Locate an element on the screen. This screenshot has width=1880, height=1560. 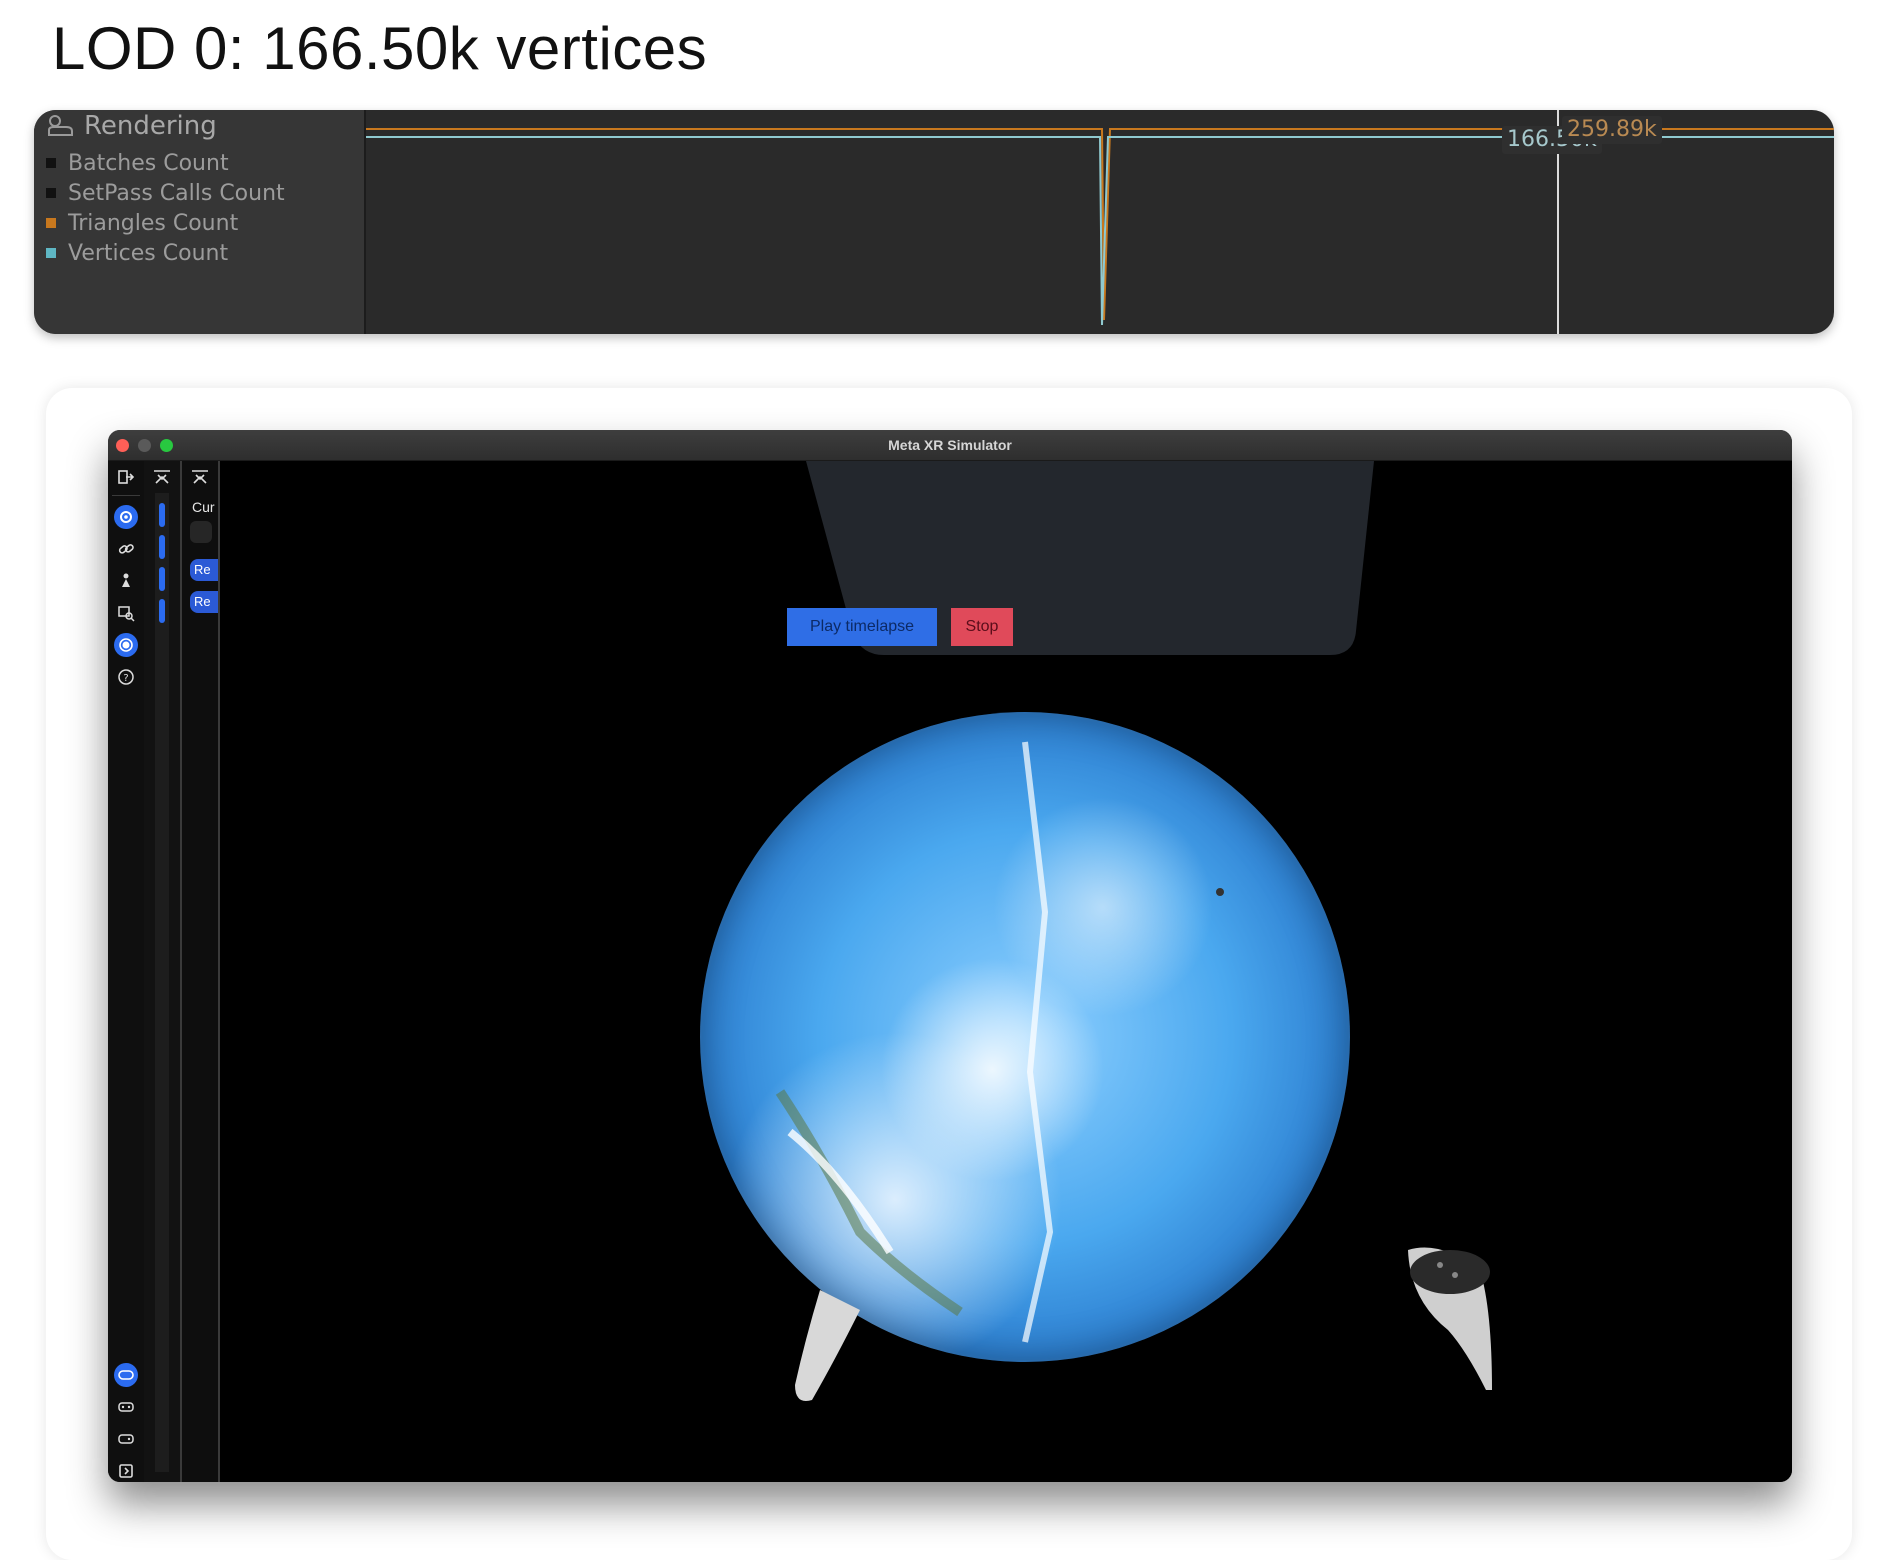
panel-column-partial: Cur Re Re is located at coordinates (201, 971).